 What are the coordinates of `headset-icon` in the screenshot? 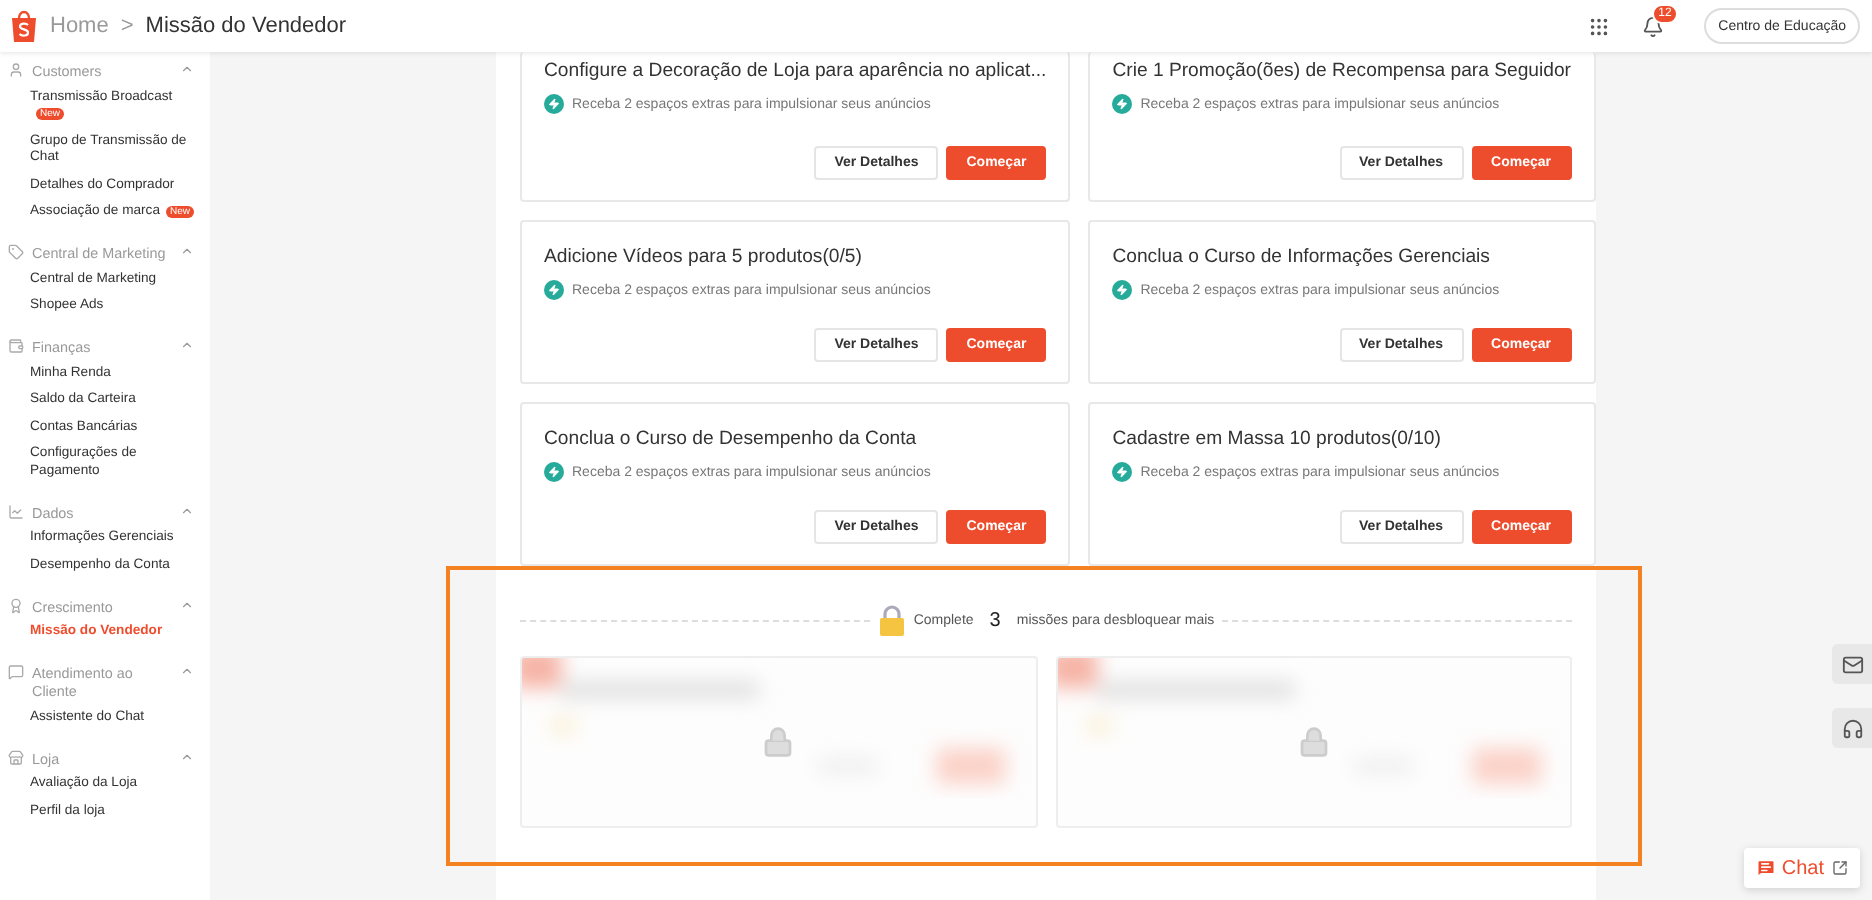 It's located at (1852, 728).